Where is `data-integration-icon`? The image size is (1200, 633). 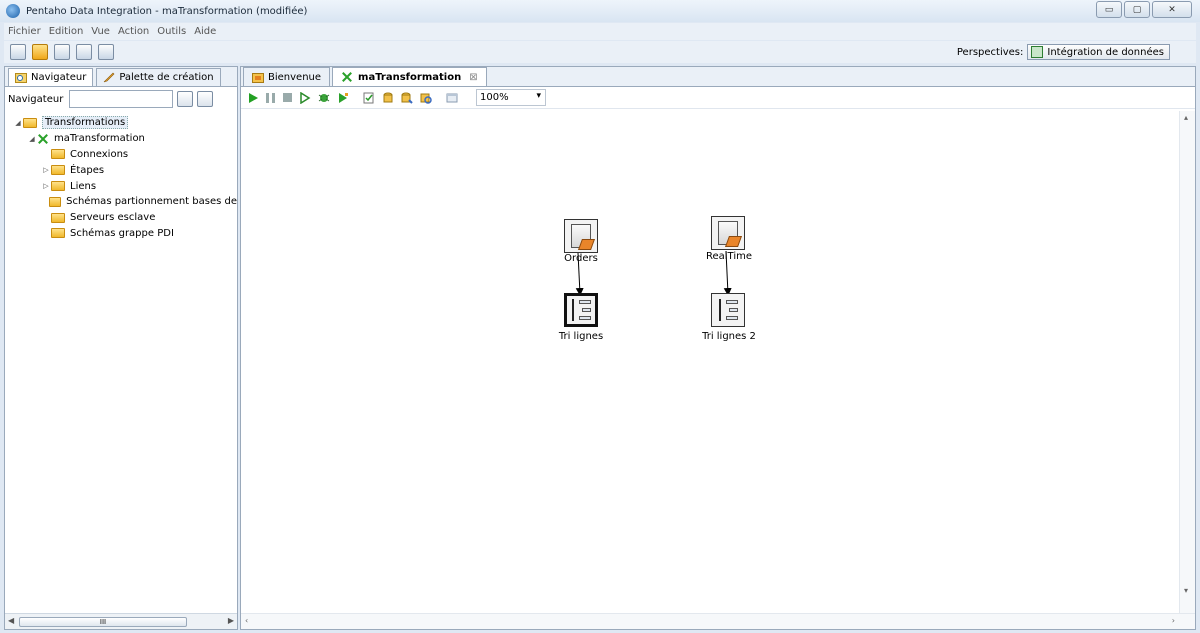 data-integration-icon is located at coordinates (1037, 52).